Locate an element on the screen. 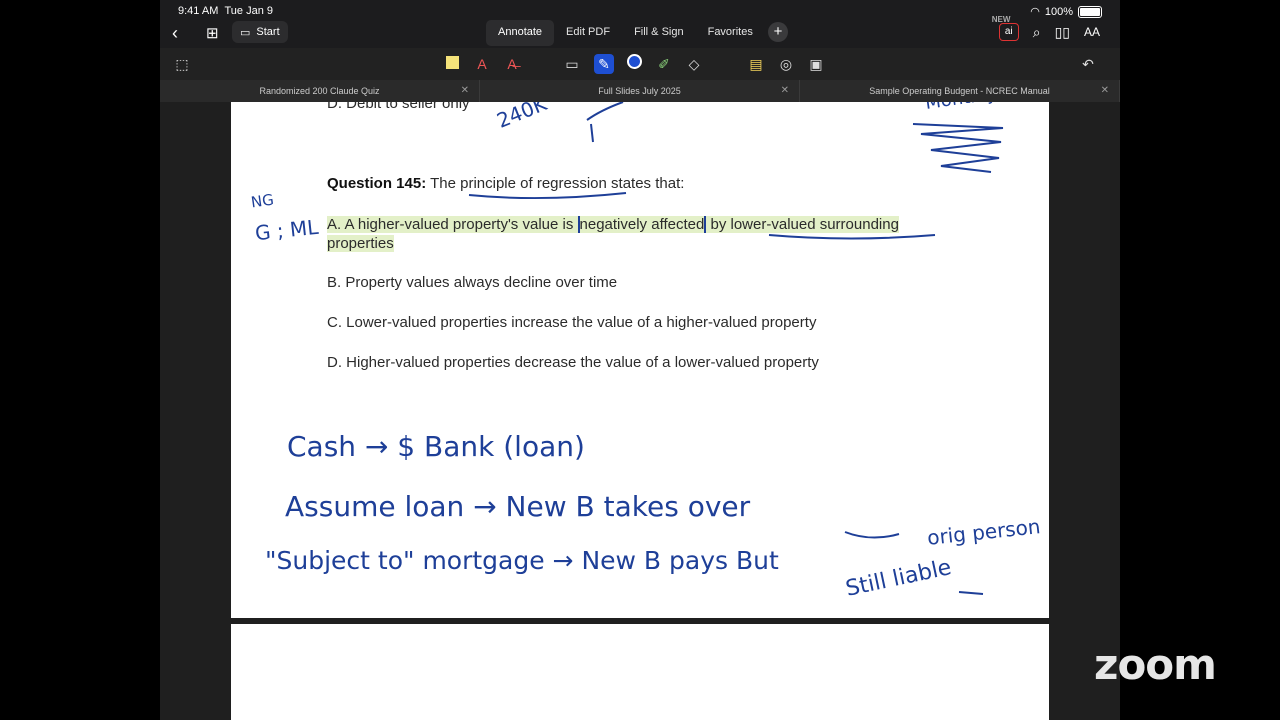  pen-icon: ✎ is located at coordinates (604, 64).